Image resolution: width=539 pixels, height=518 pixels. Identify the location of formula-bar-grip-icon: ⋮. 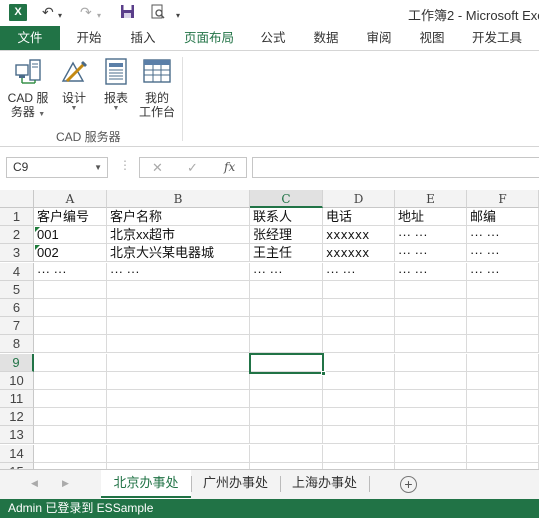
(125, 165).